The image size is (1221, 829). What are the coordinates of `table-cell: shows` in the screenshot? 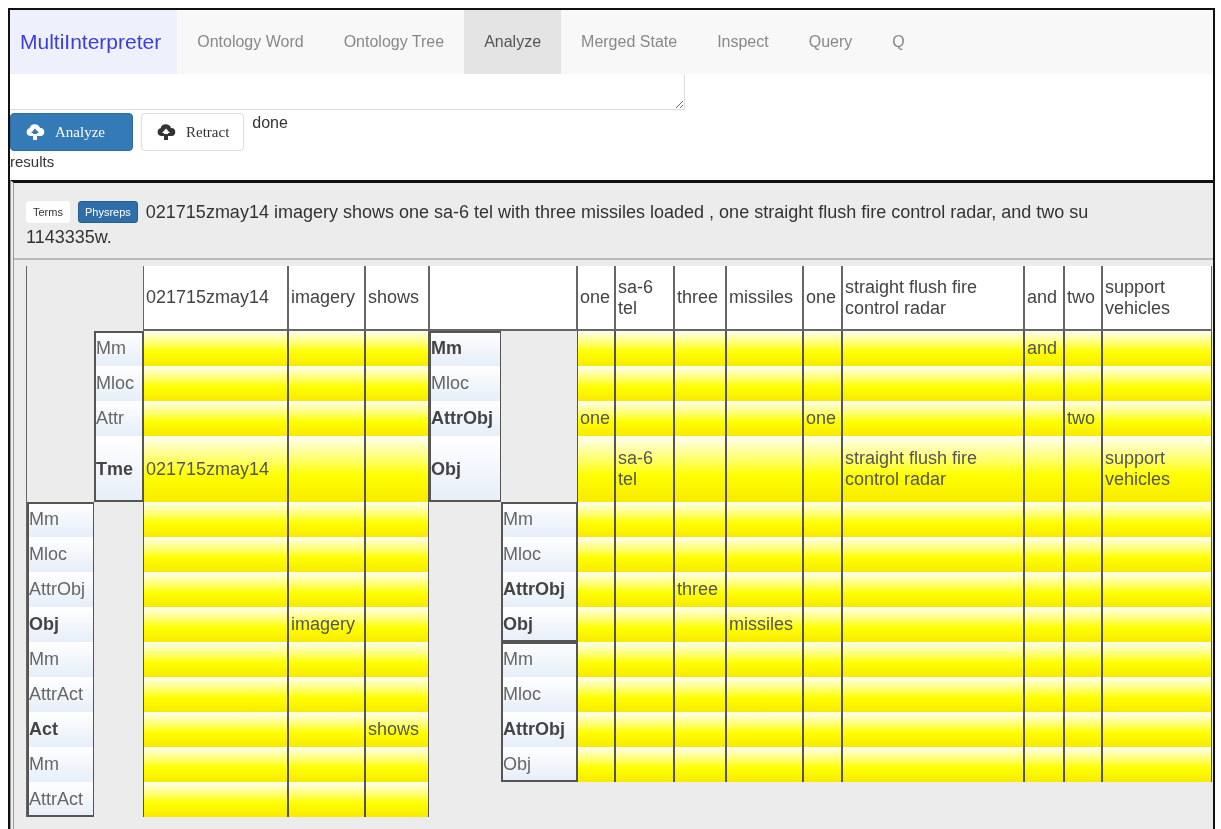 It's located at (397, 729).